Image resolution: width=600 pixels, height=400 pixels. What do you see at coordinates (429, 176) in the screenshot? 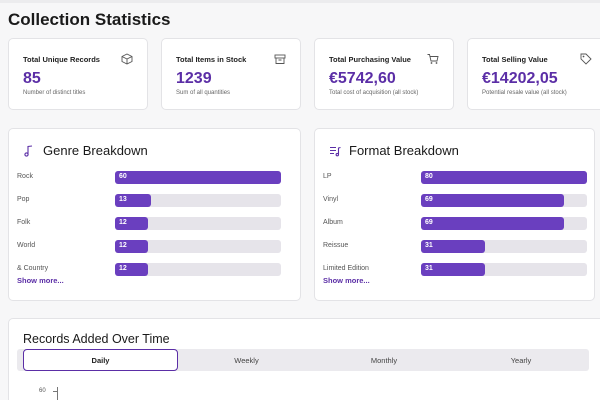
I see `bar-value: 80` at bounding box center [429, 176].